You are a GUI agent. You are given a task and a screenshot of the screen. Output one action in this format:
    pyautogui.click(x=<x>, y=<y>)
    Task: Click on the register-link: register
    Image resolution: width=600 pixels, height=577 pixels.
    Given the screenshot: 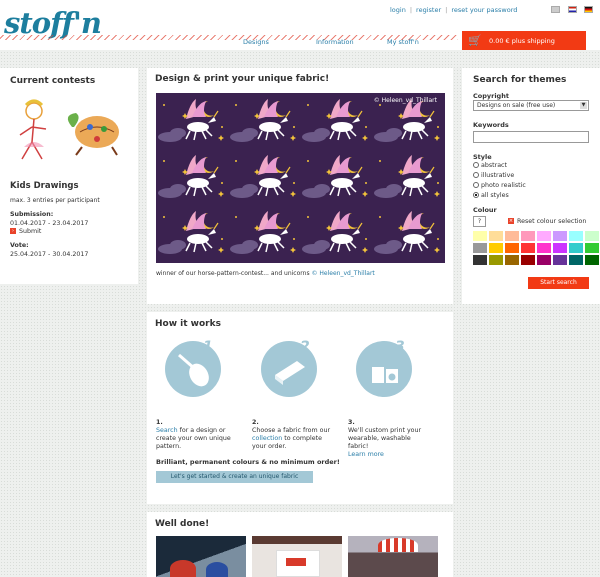 What is the action you would take?
    pyautogui.click(x=428, y=10)
    